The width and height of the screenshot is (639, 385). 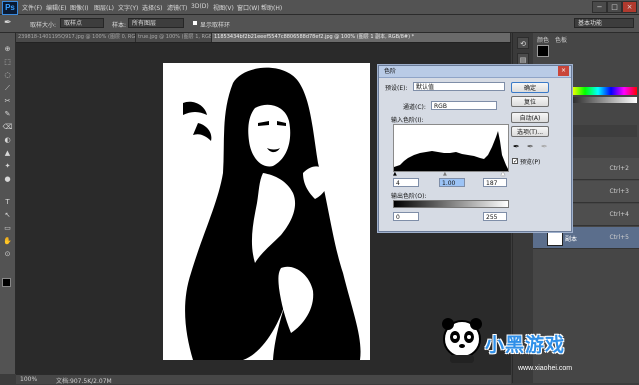 What do you see at coordinates (7, 101) in the screenshot?
I see `crop-tool-icon: ✂` at bounding box center [7, 101].